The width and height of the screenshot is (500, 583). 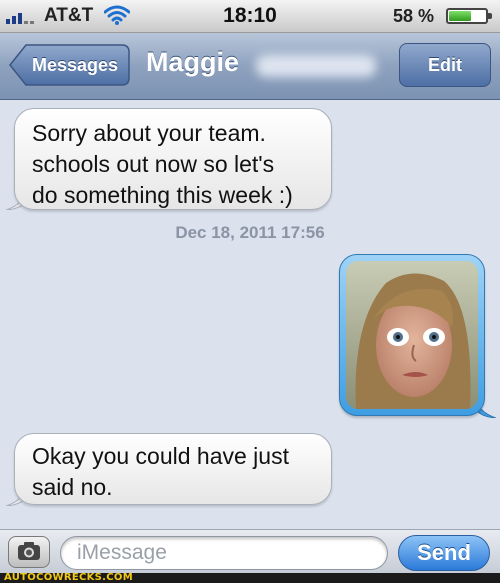 I want to click on send-button: Send, so click(x=444, y=553).